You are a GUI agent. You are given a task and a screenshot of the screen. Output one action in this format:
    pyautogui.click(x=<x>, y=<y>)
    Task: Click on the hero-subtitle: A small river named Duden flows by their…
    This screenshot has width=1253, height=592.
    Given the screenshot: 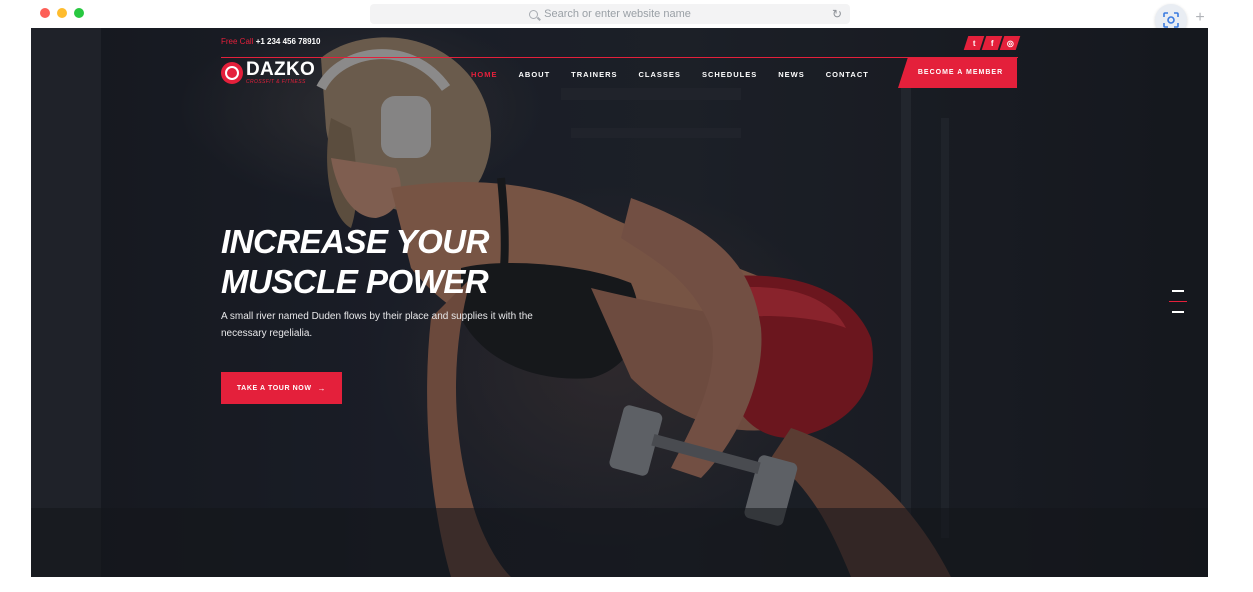 What is the action you would take?
    pyautogui.click(x=377, y=325)
    